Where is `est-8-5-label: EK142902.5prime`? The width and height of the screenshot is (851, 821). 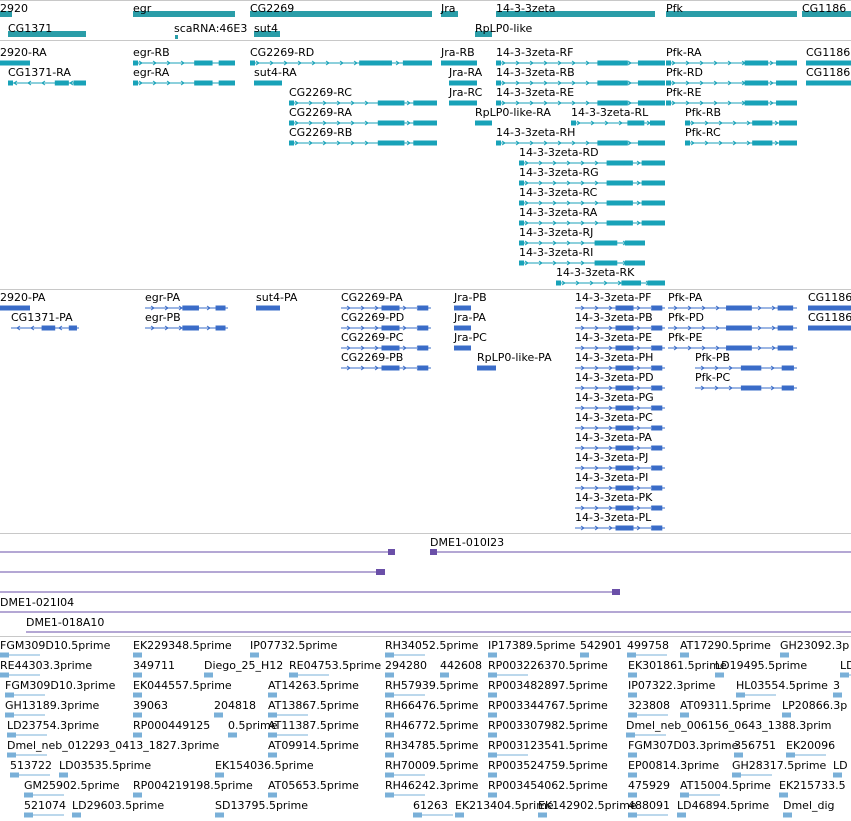 est-8-5-label: EK142902.5prime is located at coordinates (587, 805).